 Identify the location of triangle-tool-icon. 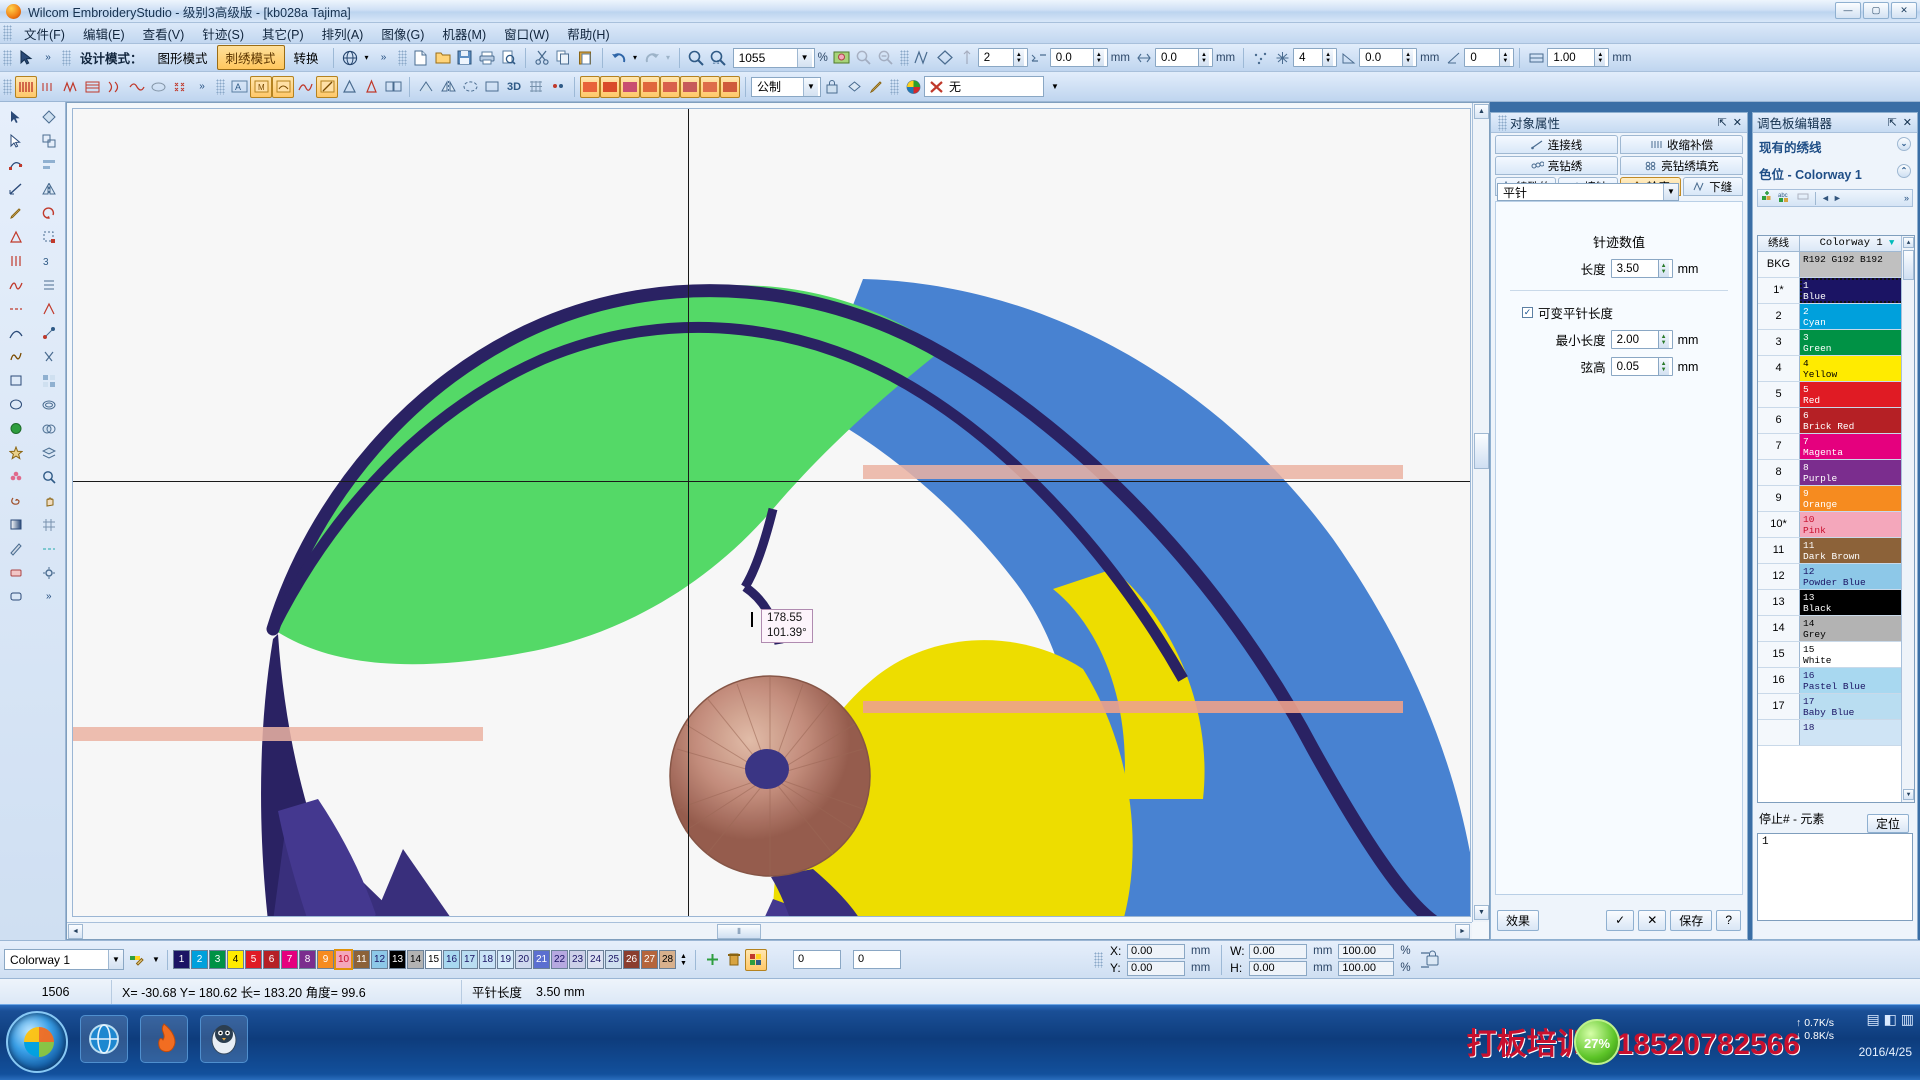
(349, 87).